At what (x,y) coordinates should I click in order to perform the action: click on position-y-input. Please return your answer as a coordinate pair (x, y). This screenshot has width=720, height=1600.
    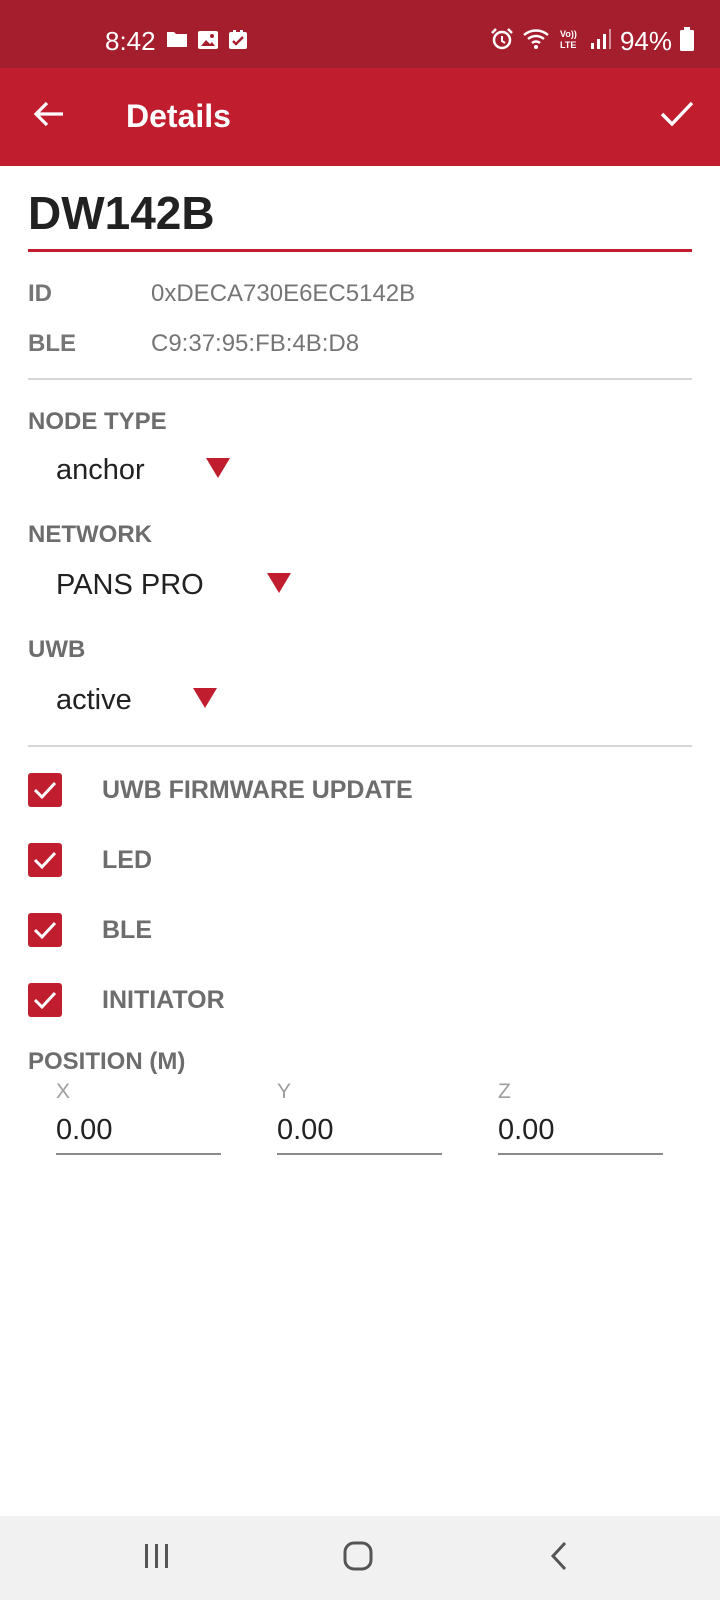
    Looking at the image, I should click on (359, 1134).